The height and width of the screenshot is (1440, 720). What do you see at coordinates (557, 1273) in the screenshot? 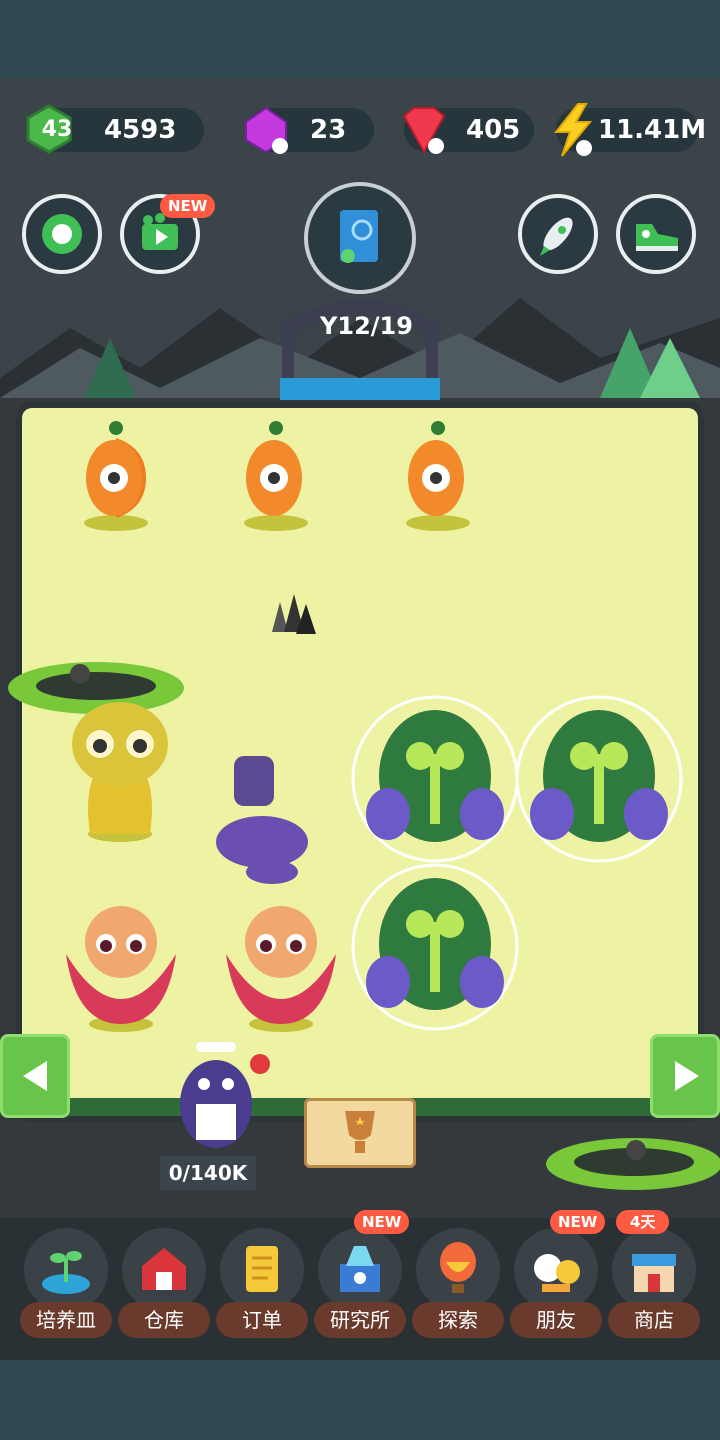
I see `friends-icon` at bounding box center [557, 1273].